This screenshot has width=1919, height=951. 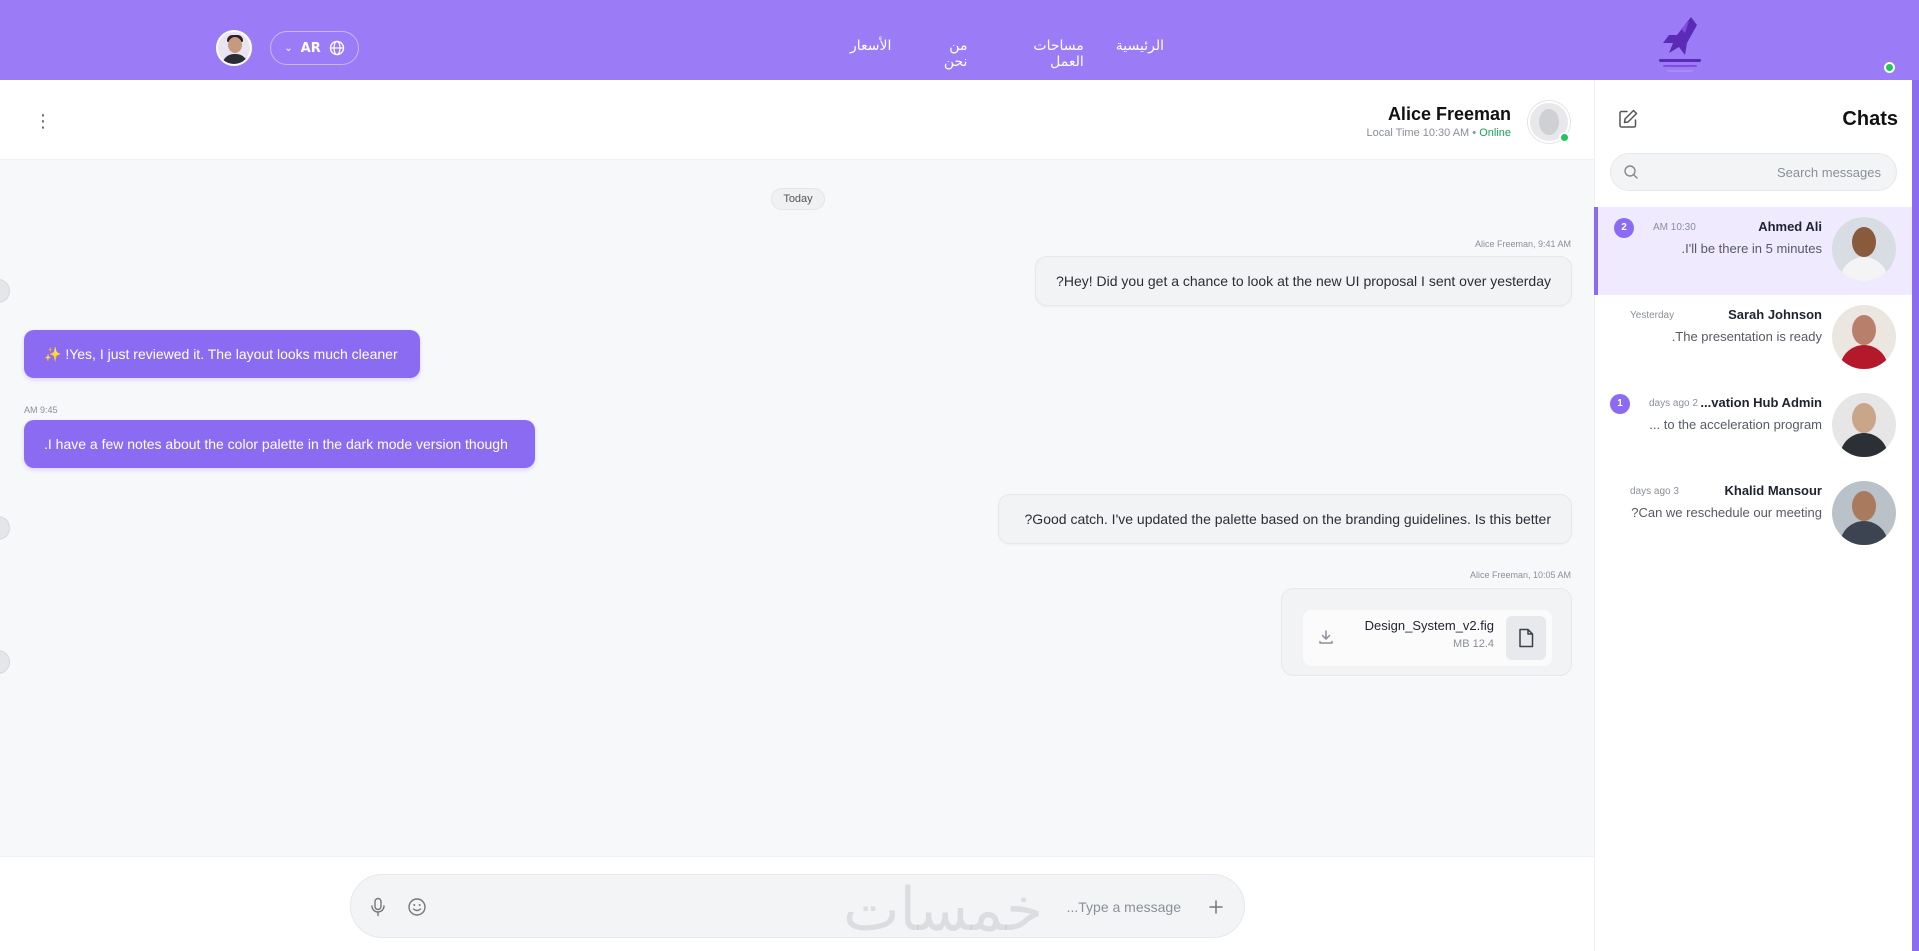 I want to click on chat-name: ...vation Hub Admin, so click(x=1761, y=402).